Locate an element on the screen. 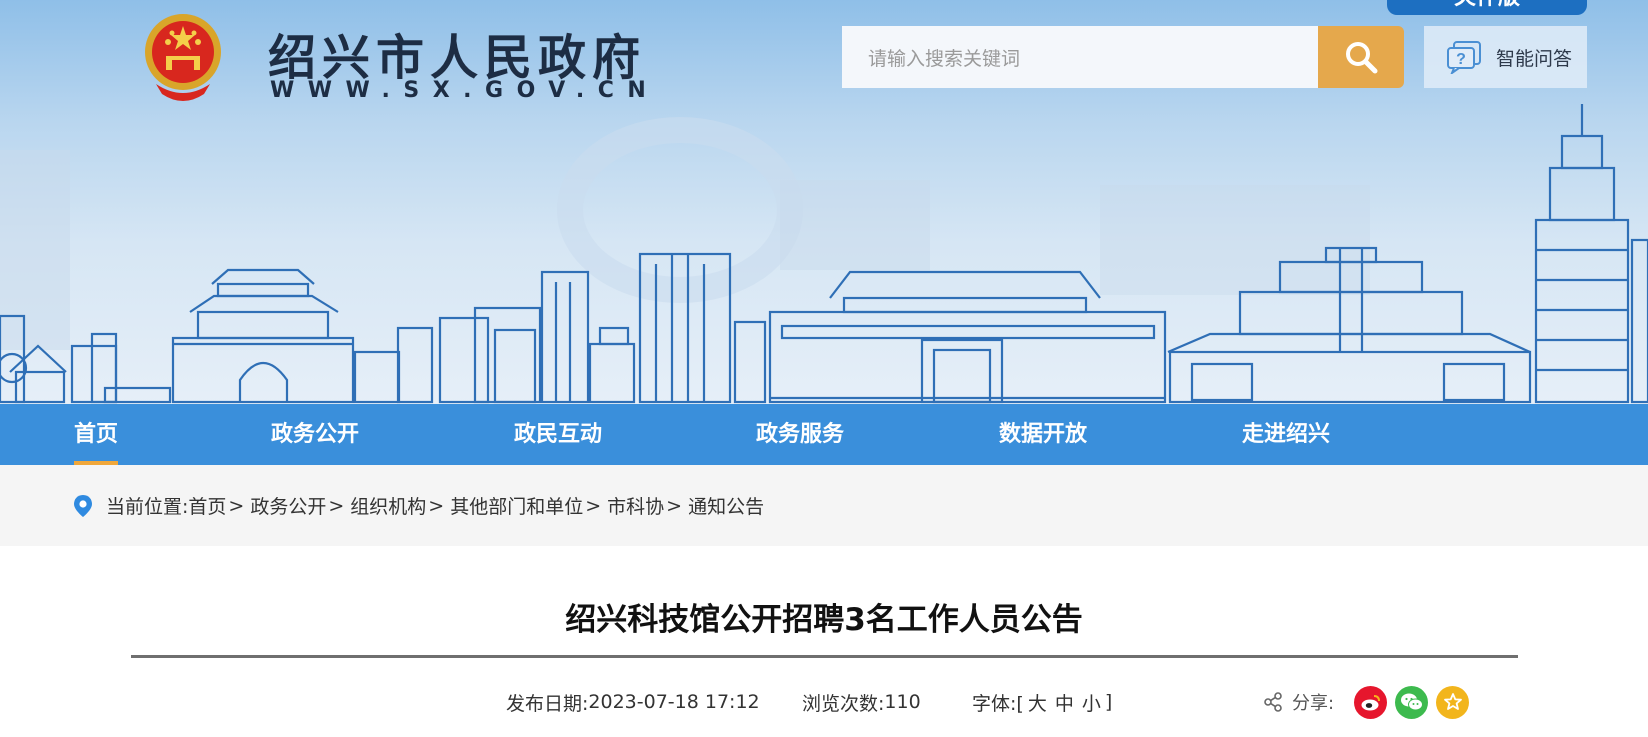  breadcrumb-bar: 当前位置: 首页 > 政务公开 > 组织机构 > 其他部门和单位 > 市科协 > 通知公告 is located at coordinates (824, 505).